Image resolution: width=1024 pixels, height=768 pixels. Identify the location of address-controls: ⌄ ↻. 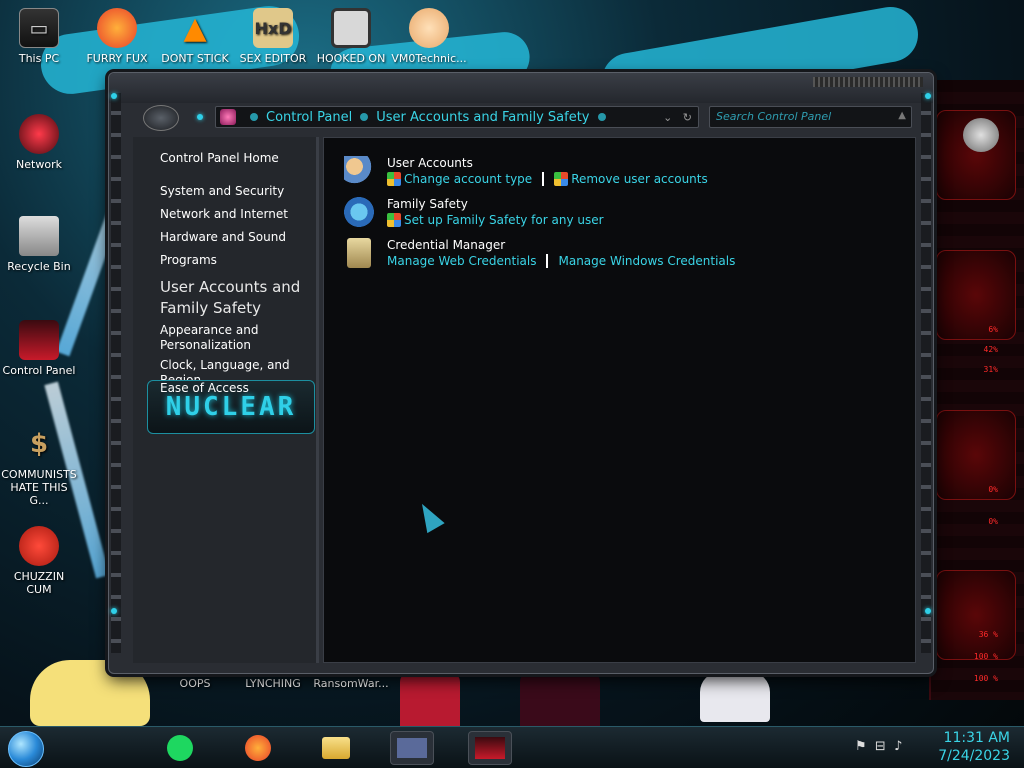
(677, 117).